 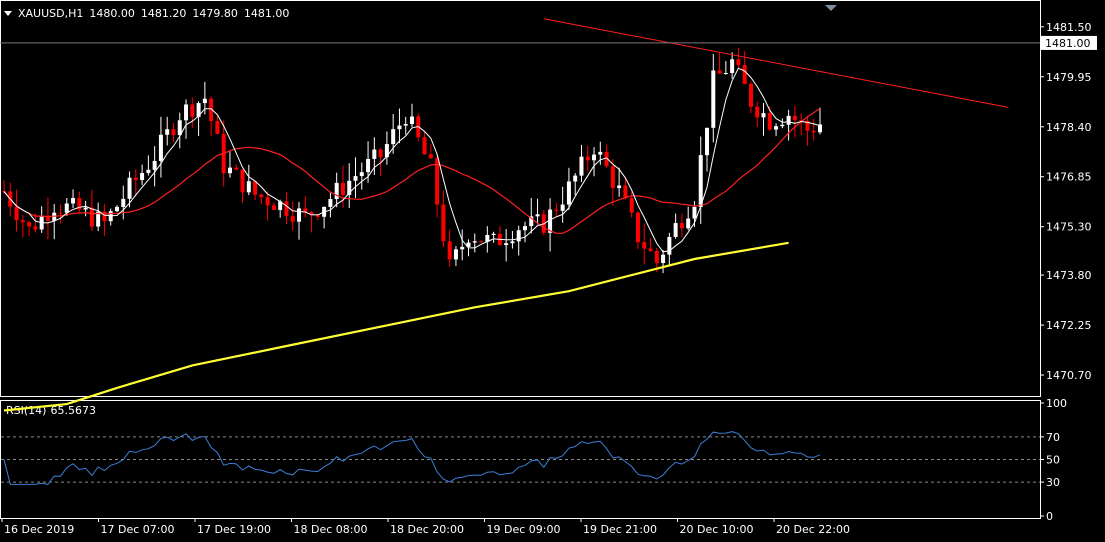 I want to click on rsi-tick-label: 50, so click(x=1053, y=460).